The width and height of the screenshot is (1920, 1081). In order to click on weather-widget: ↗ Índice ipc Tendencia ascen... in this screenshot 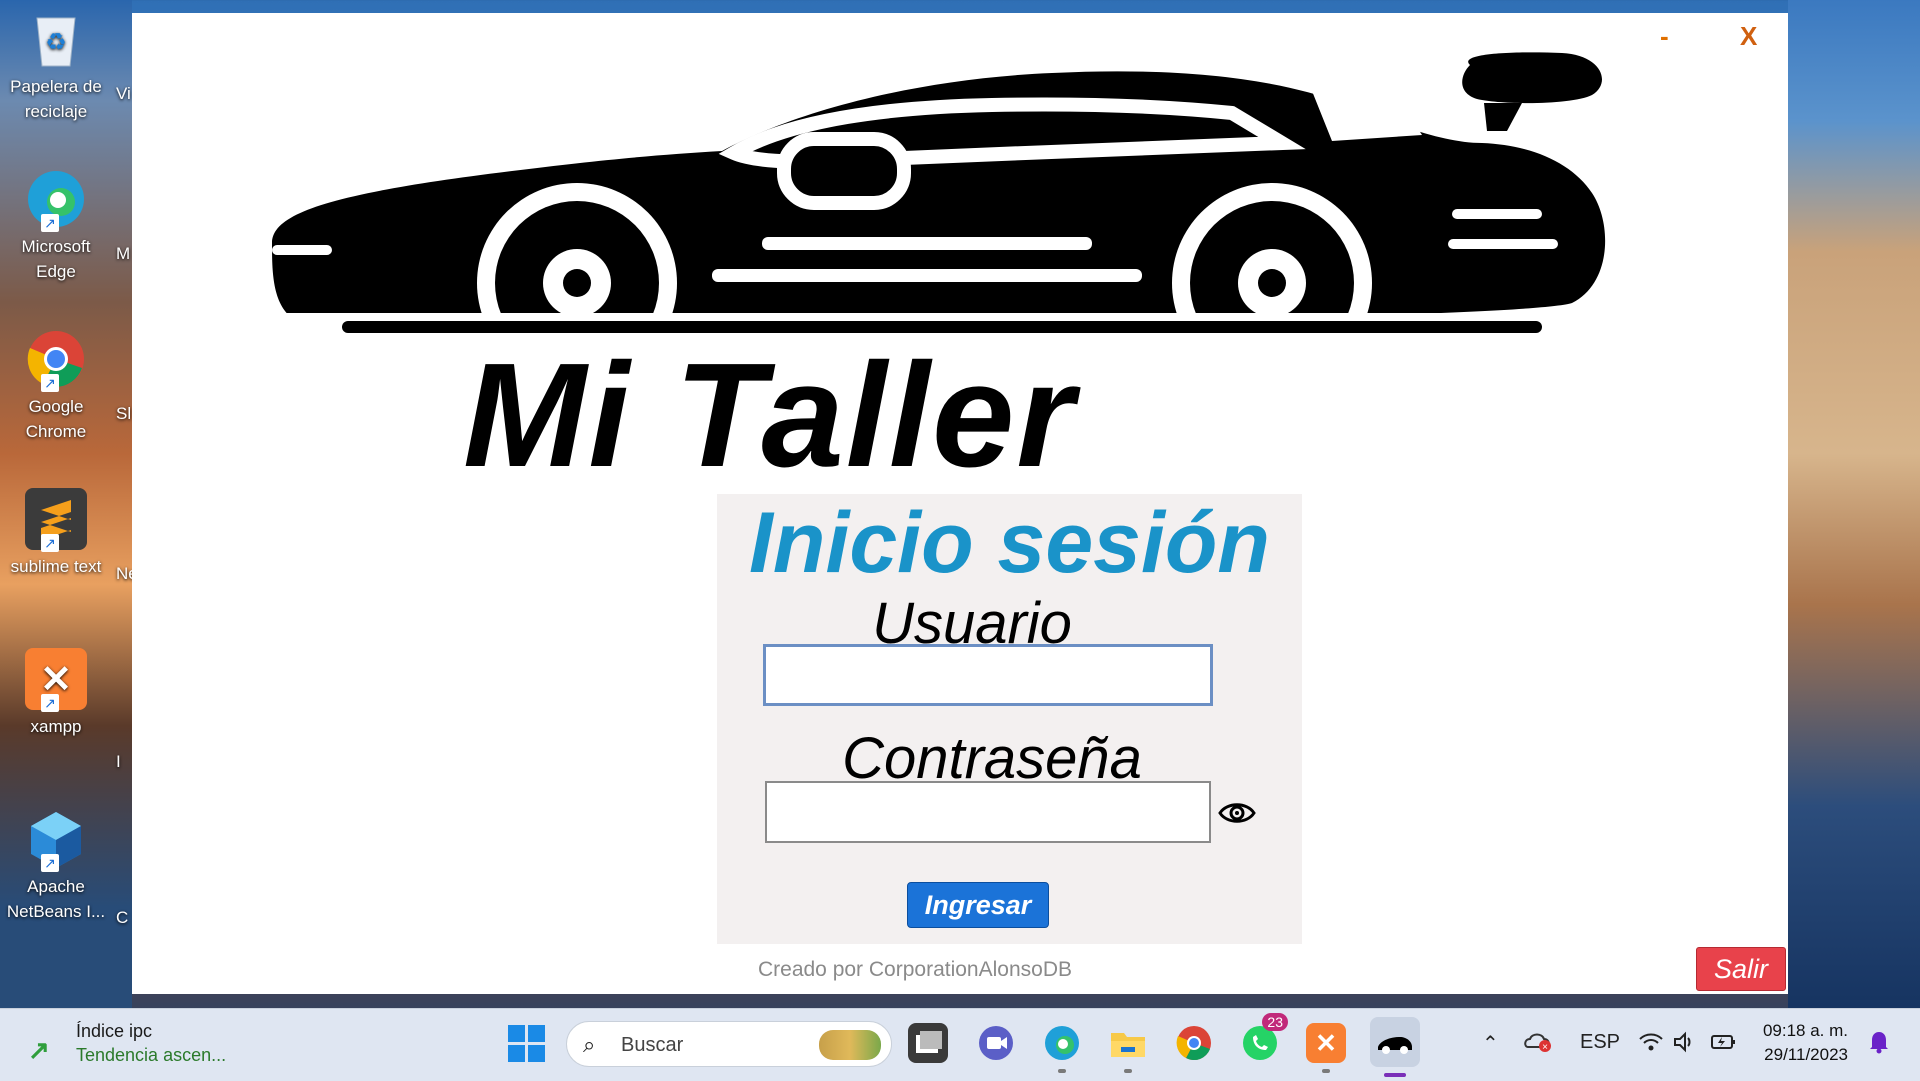, I will do `click(128, 1045)`.